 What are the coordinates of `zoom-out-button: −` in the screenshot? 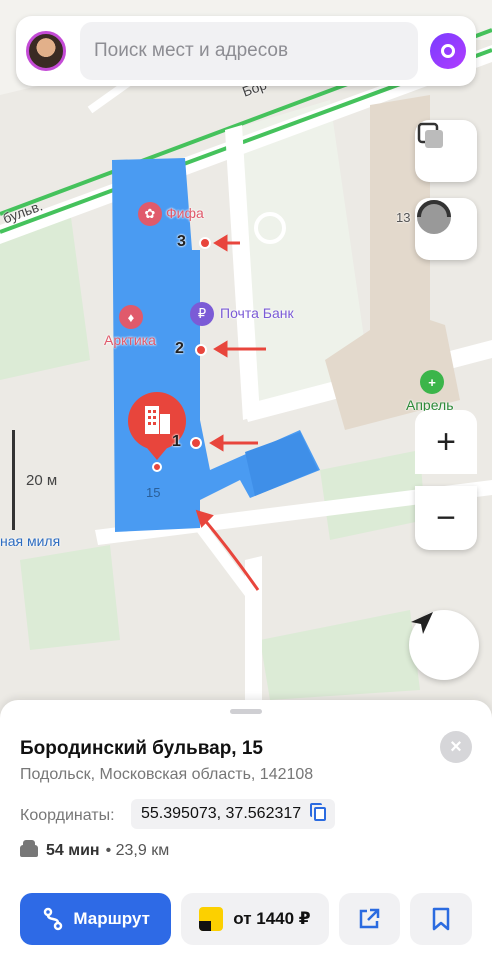 It's located at (446, 518).